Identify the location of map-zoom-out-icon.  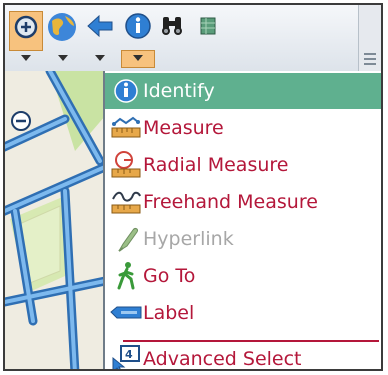
(21, 121).